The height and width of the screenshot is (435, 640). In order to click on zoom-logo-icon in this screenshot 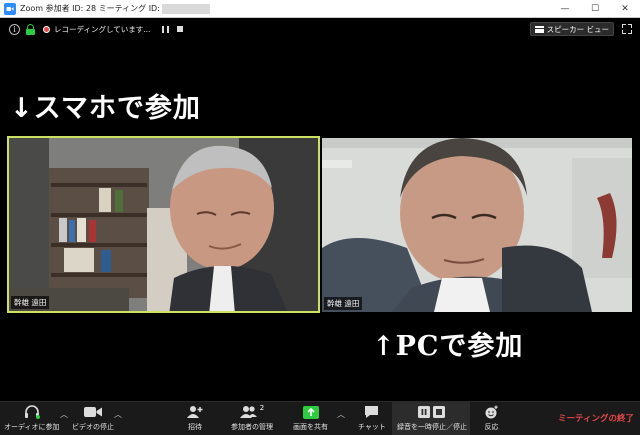, I will do `click(10, 8)`.